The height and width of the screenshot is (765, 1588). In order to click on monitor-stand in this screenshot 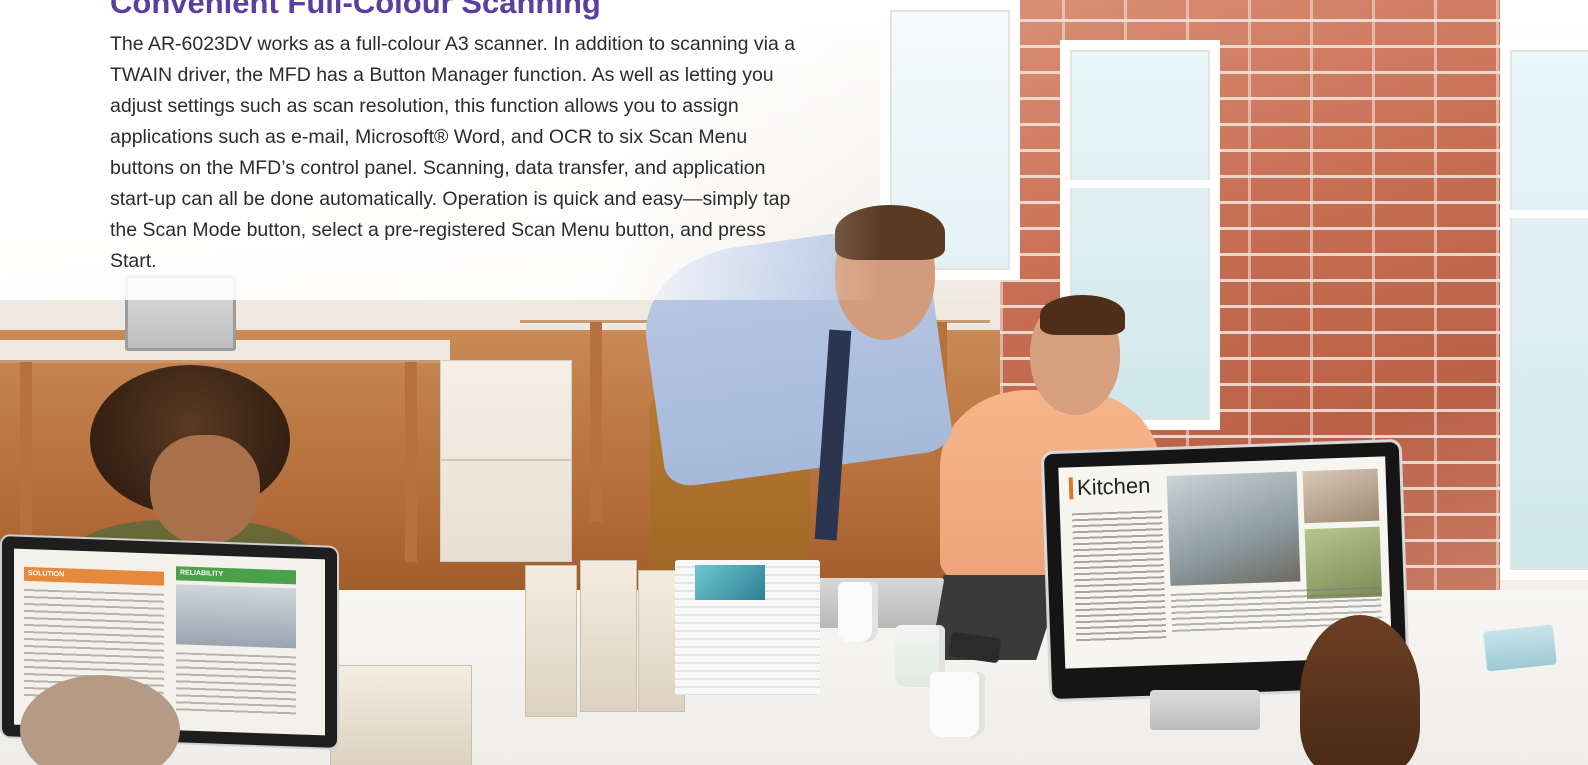, I will do `click(1205, 710)`.